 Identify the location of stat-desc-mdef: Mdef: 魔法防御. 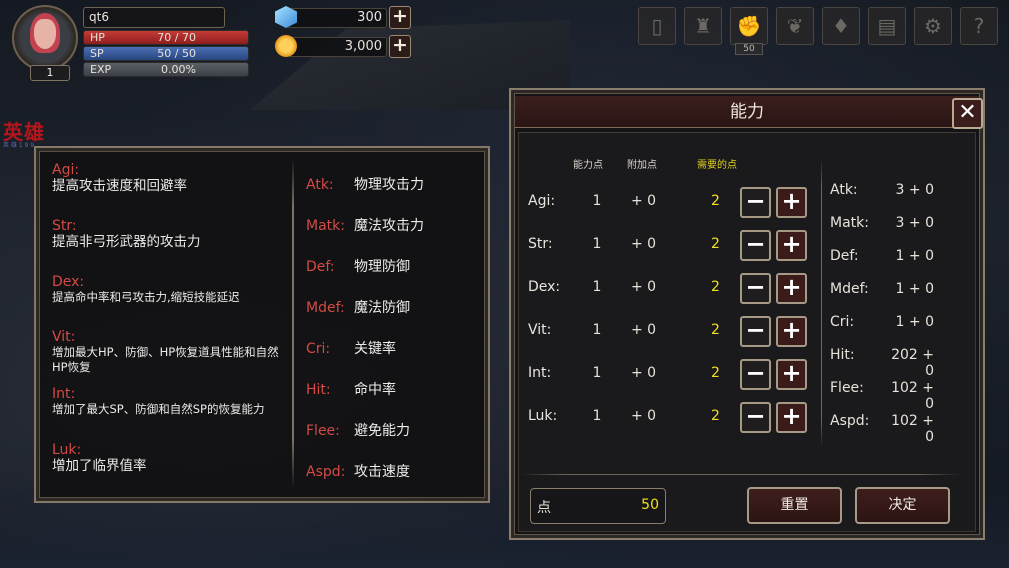
(391, 307).